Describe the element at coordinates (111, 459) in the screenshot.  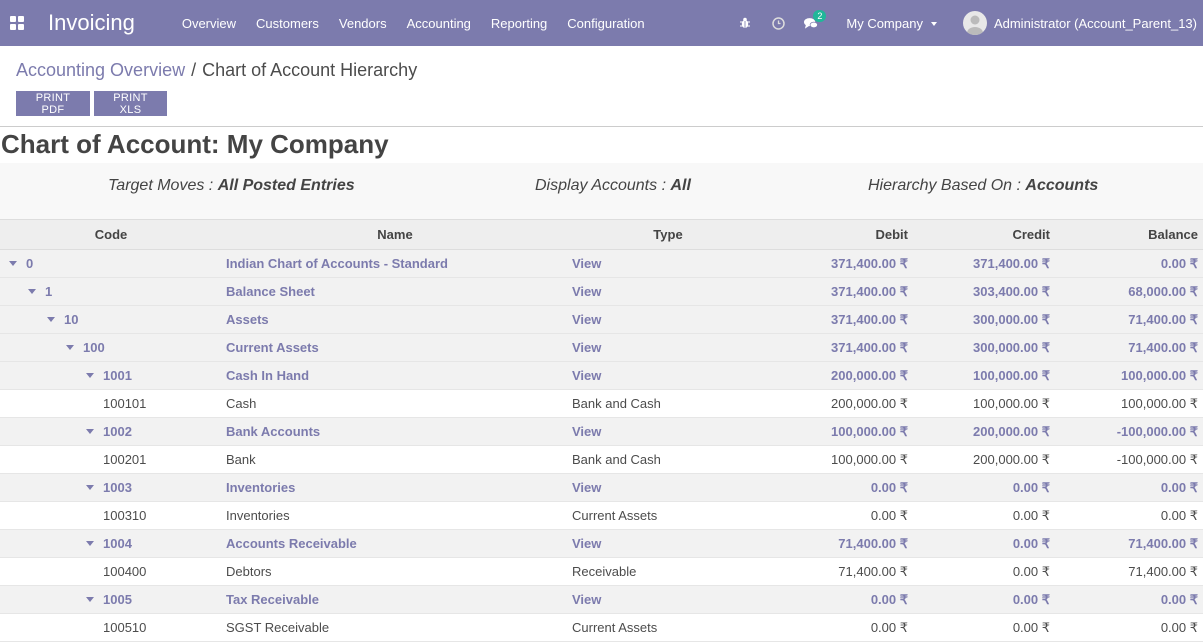
I see `account-code-cell: 100201` at that location.